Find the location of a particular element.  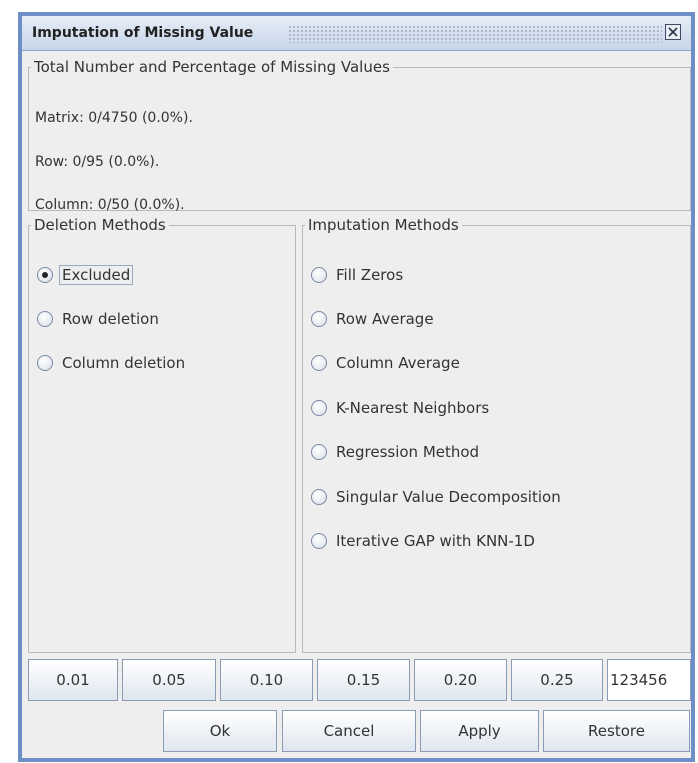

radio-regression: Regression Method is located at coordinates (395, 452).